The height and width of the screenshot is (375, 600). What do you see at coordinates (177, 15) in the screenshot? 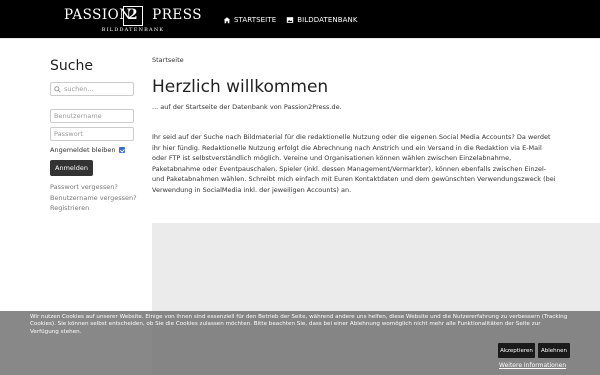
I see `logo-word-2: PRESS` at bounding box center [177, 15].